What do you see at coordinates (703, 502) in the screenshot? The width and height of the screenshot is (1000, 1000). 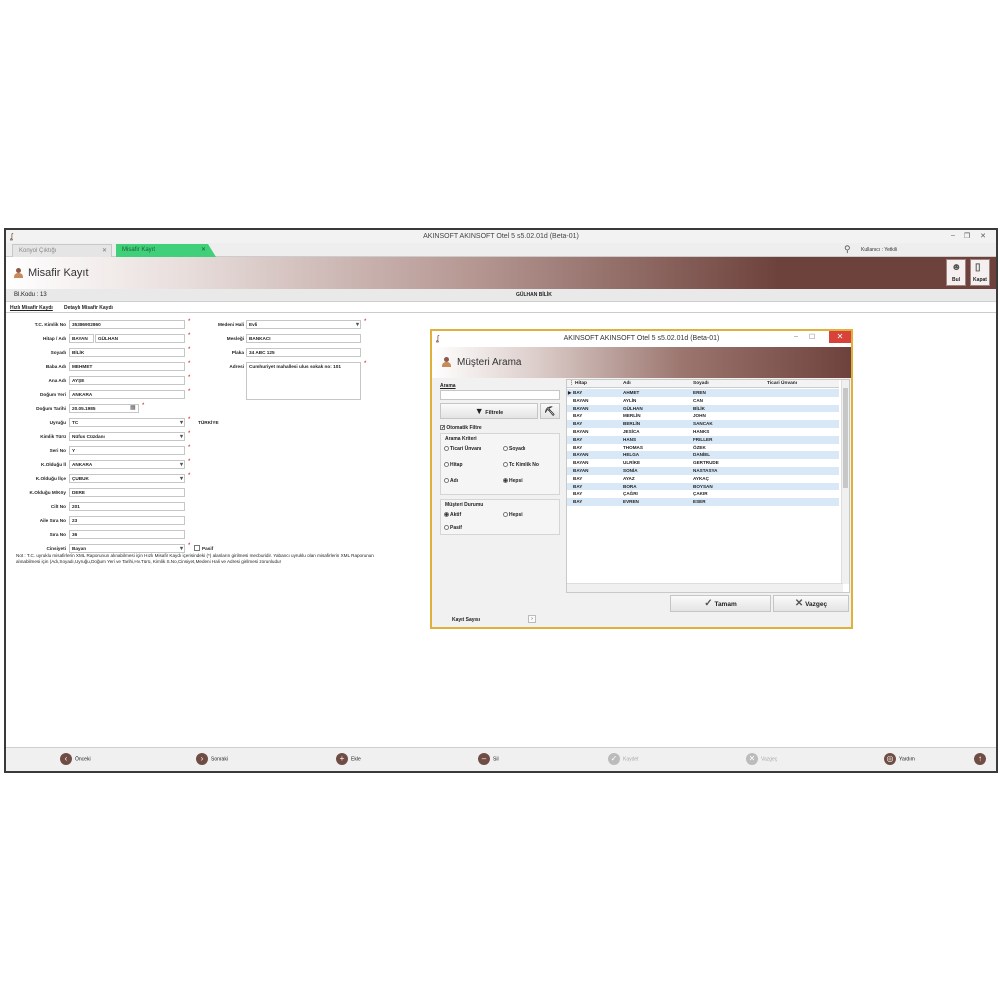 I see `table-row: BAY EVREN ESER` at bounding box center [703, 502].